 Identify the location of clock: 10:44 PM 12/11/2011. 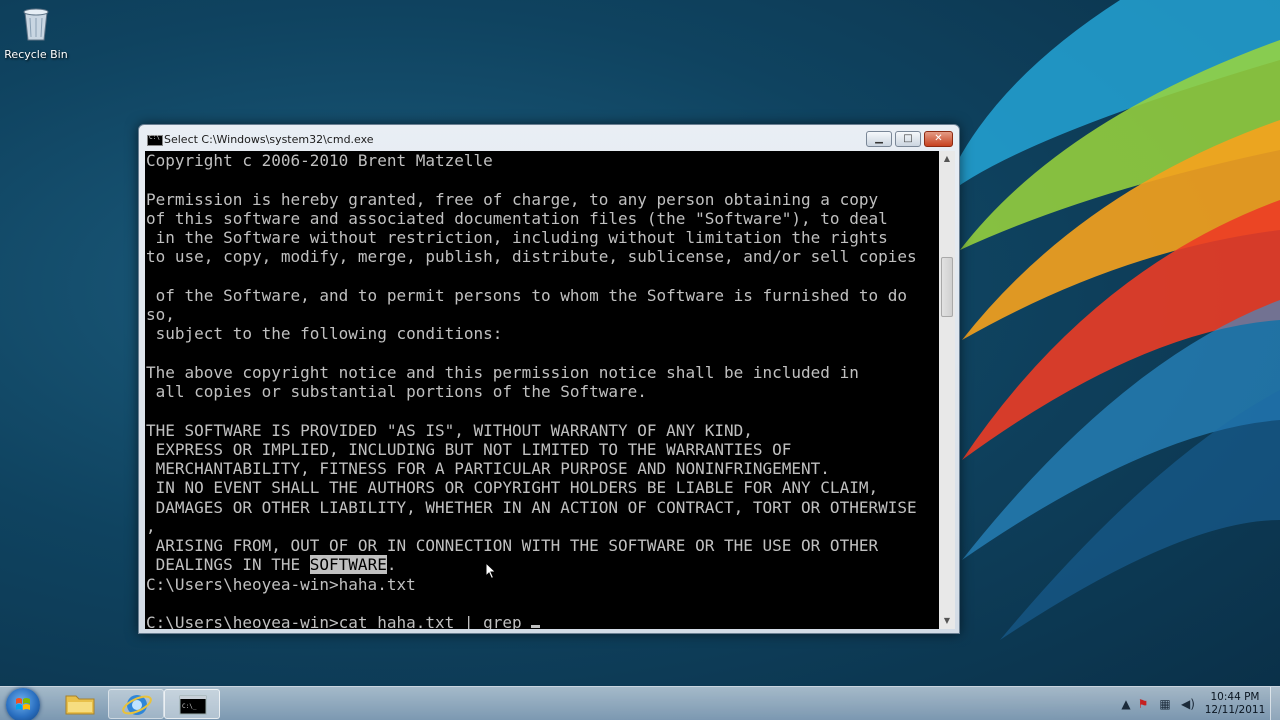
(1235, 704).